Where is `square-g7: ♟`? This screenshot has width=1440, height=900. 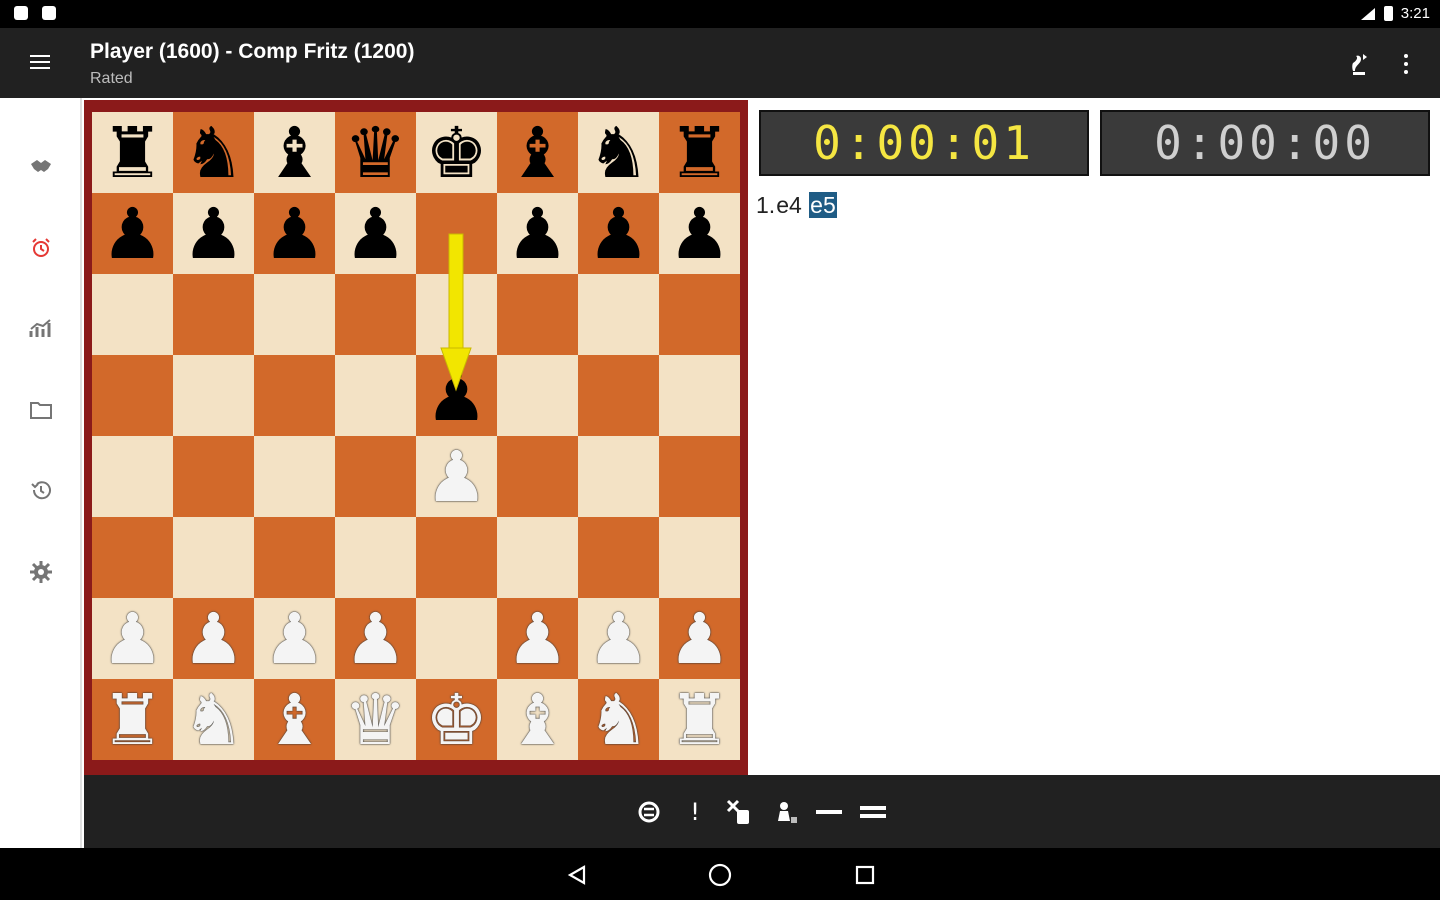
square-g7: ♟ is located at coordinates (618, 233).